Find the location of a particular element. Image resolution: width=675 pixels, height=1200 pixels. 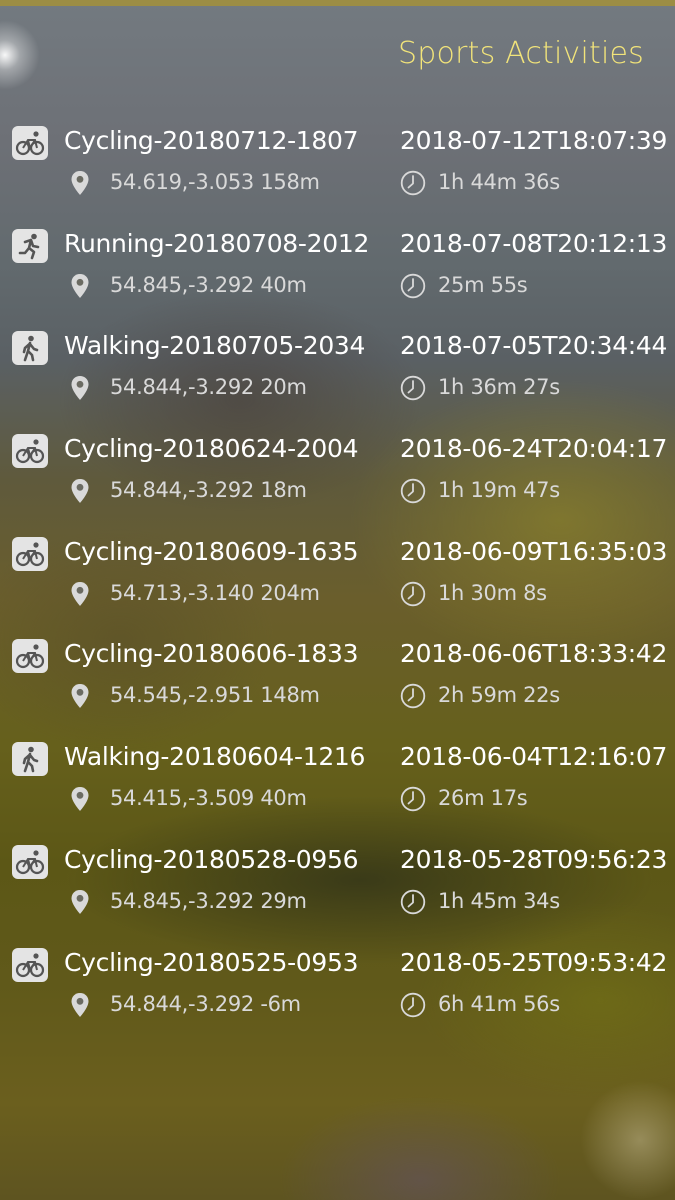

activity-name: Cycling-20180609-1635 is located at coordinates (211, 551).